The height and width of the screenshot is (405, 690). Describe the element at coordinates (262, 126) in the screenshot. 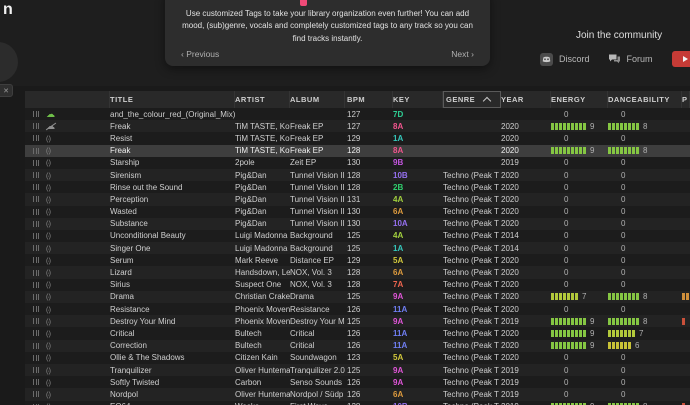

I see `track-artist: TiM TASTE, Ko` at that location.